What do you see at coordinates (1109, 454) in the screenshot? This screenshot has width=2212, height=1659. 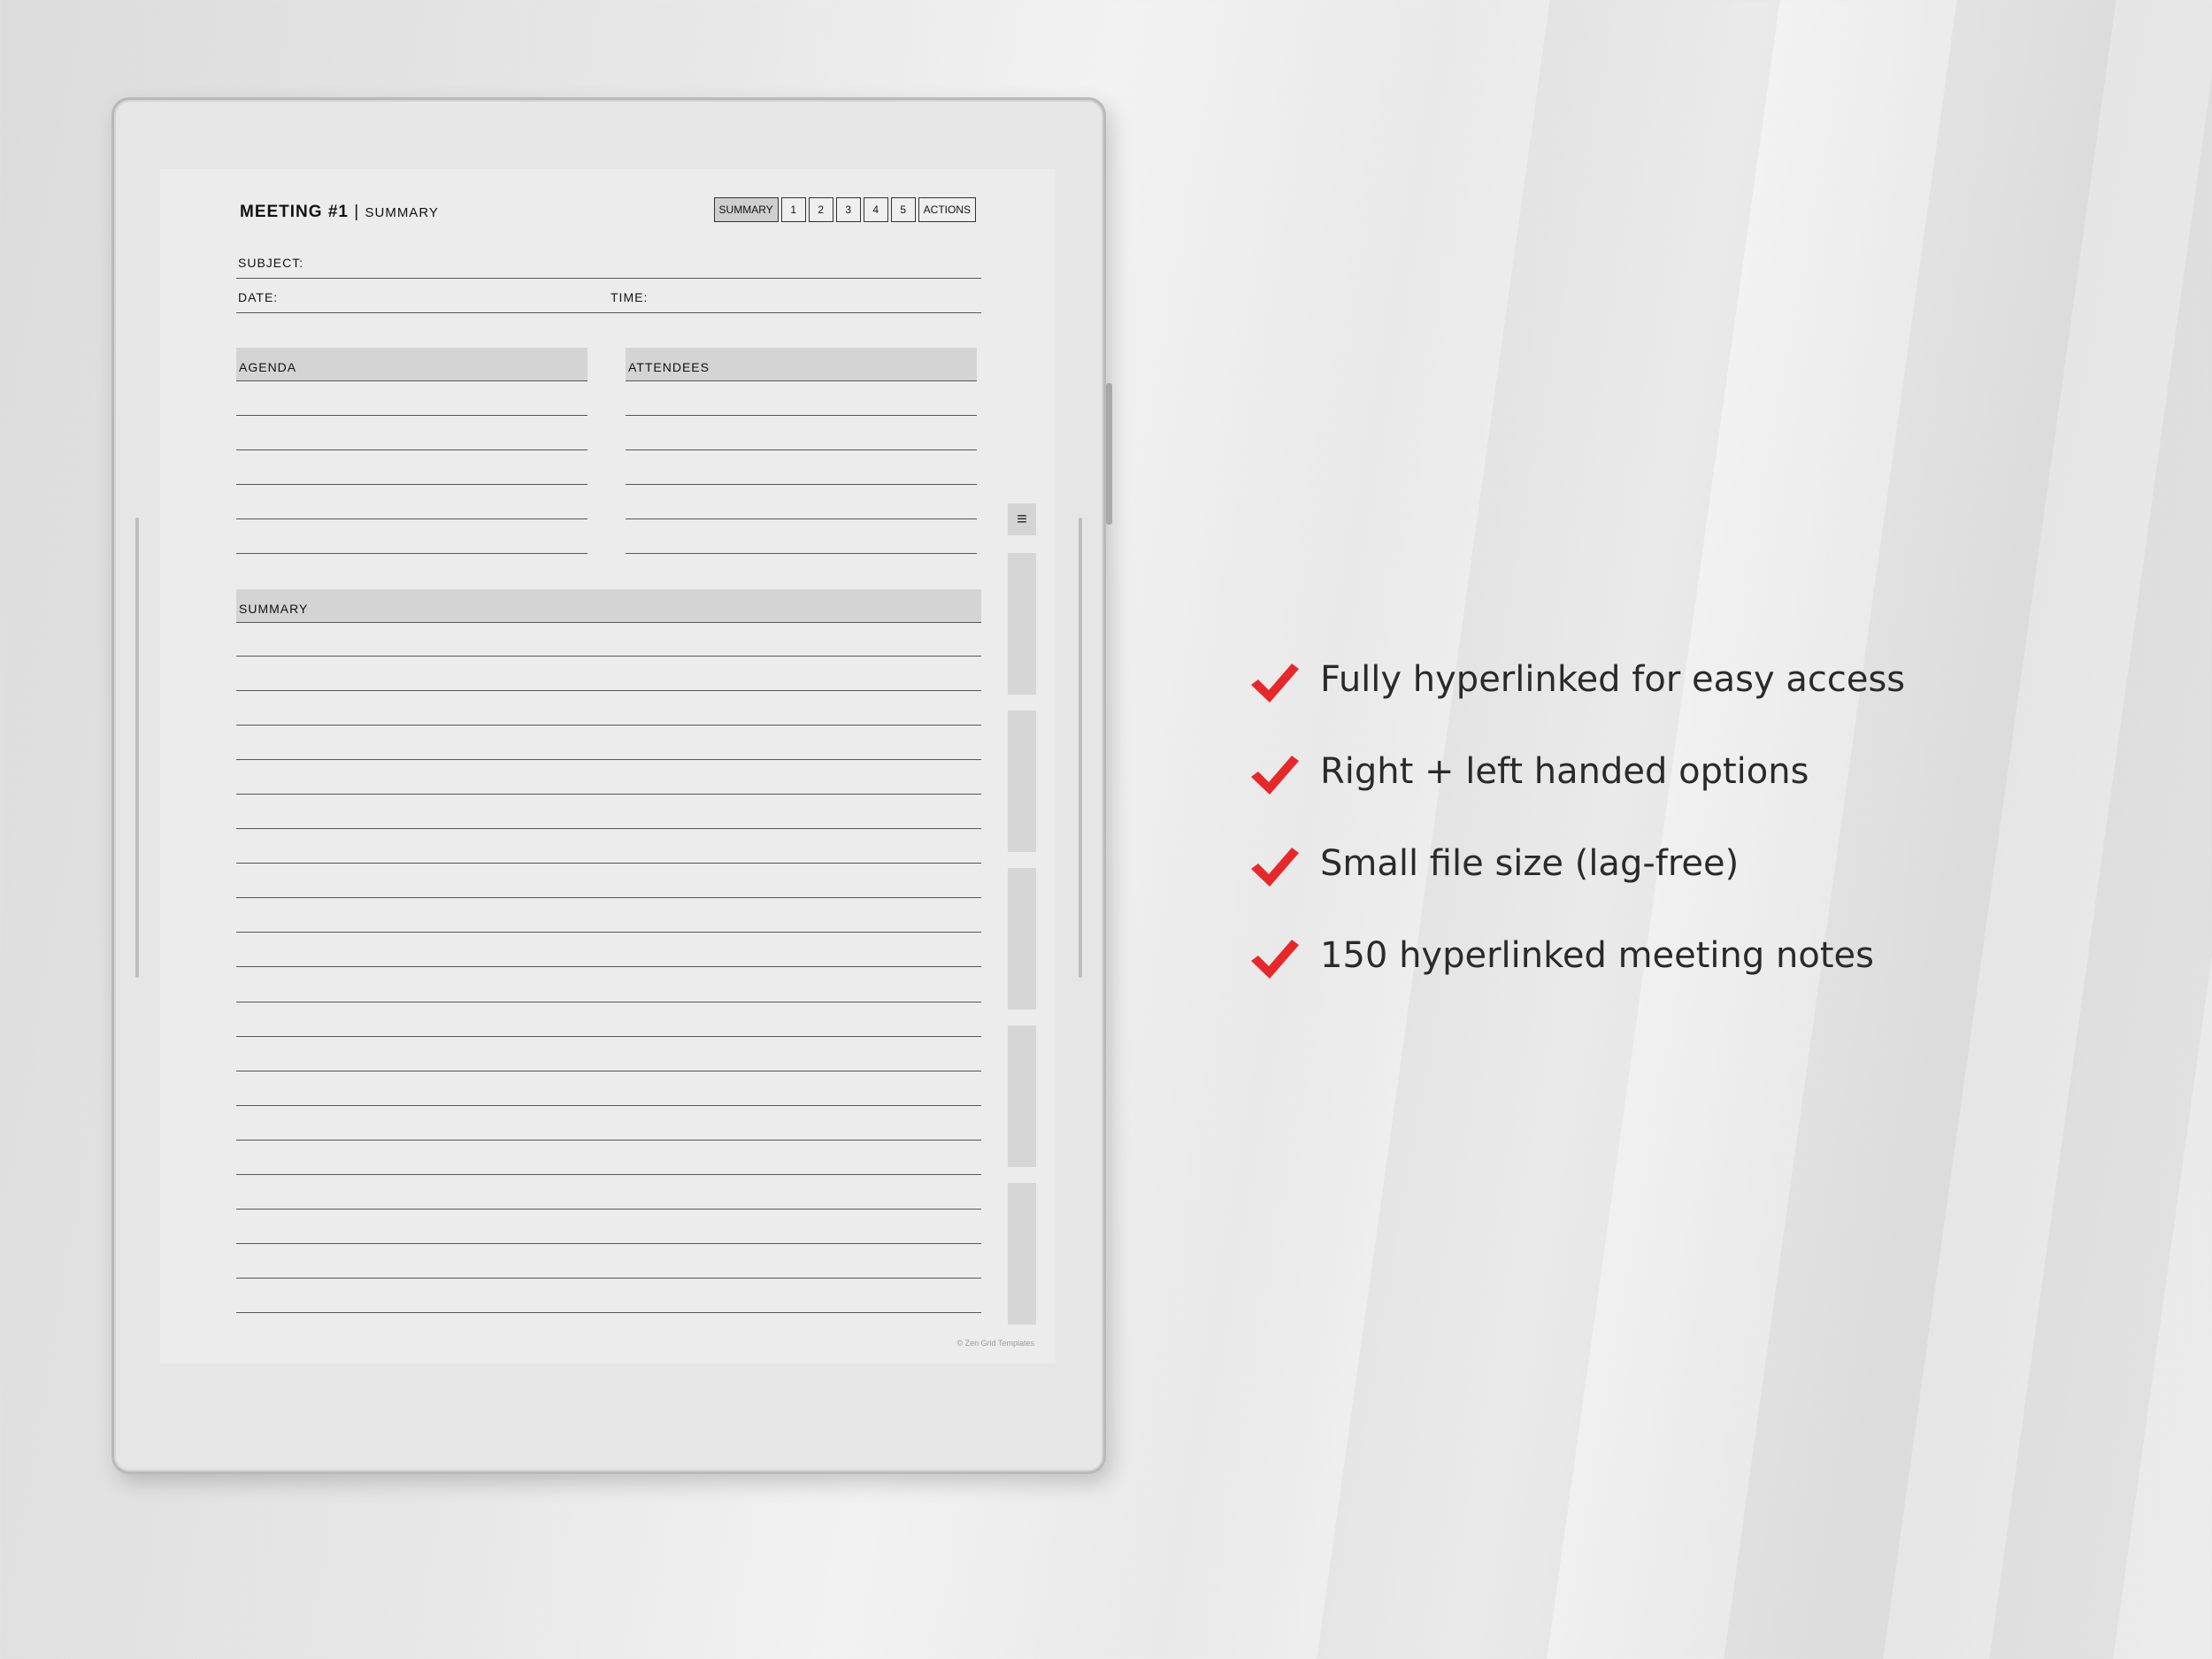 I see `device-side-button` at bounding box center [1109, 454].